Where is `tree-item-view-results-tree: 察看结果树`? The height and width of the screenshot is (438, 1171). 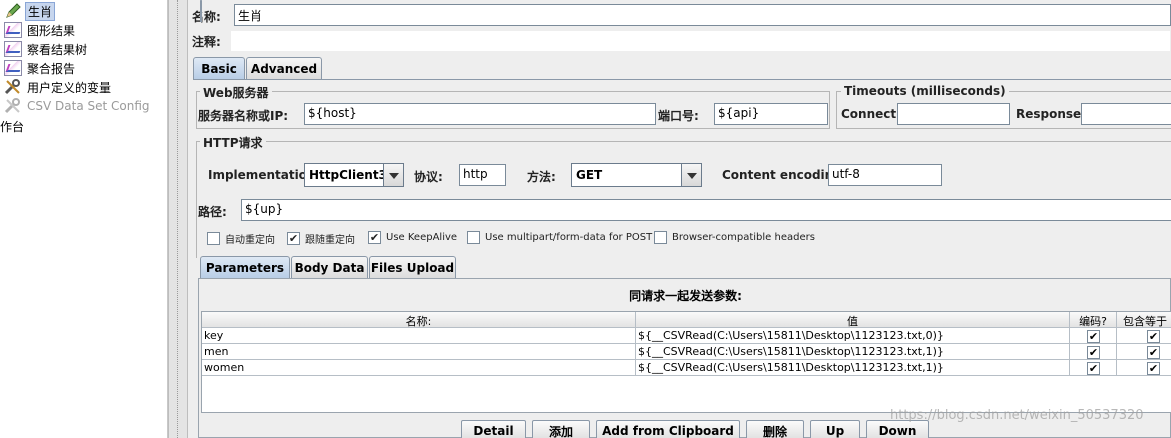
tree-item-view-results-tree: 察看结果树 is located at coordinates (46, 49).